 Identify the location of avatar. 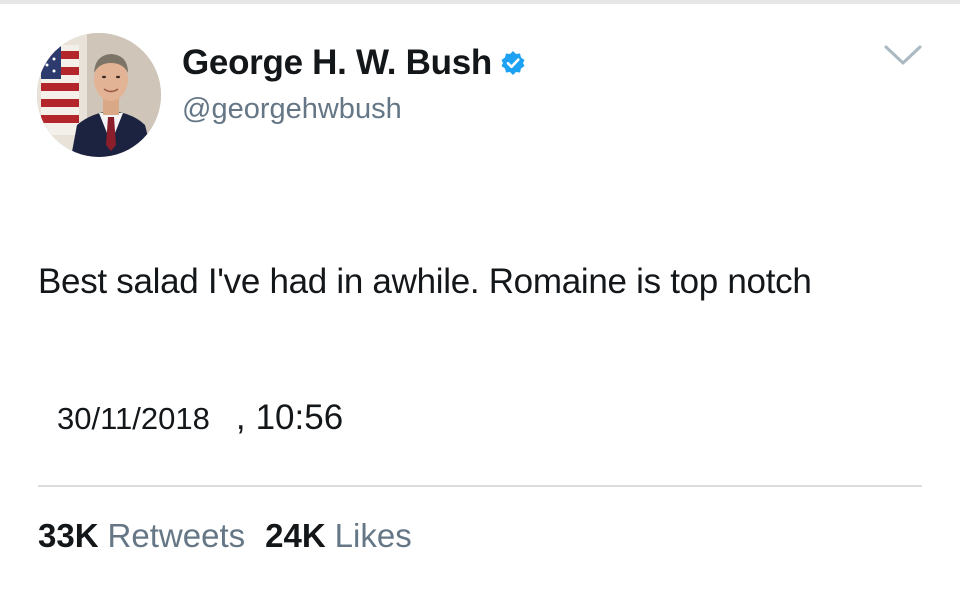
(99, 95).